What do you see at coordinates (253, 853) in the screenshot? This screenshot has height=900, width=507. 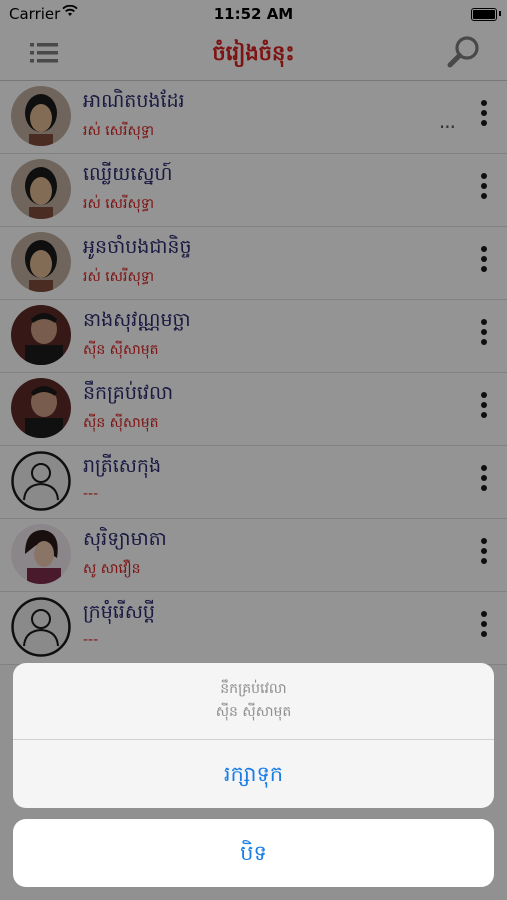 I see `close-button: បិទ` at bounding box center [253, 853].